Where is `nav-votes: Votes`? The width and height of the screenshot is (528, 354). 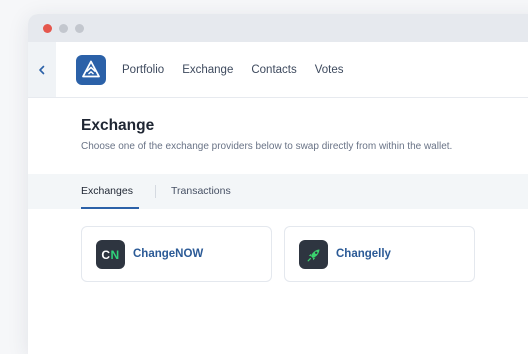
nav-votes: Votes is located at coordinates (329, 70).